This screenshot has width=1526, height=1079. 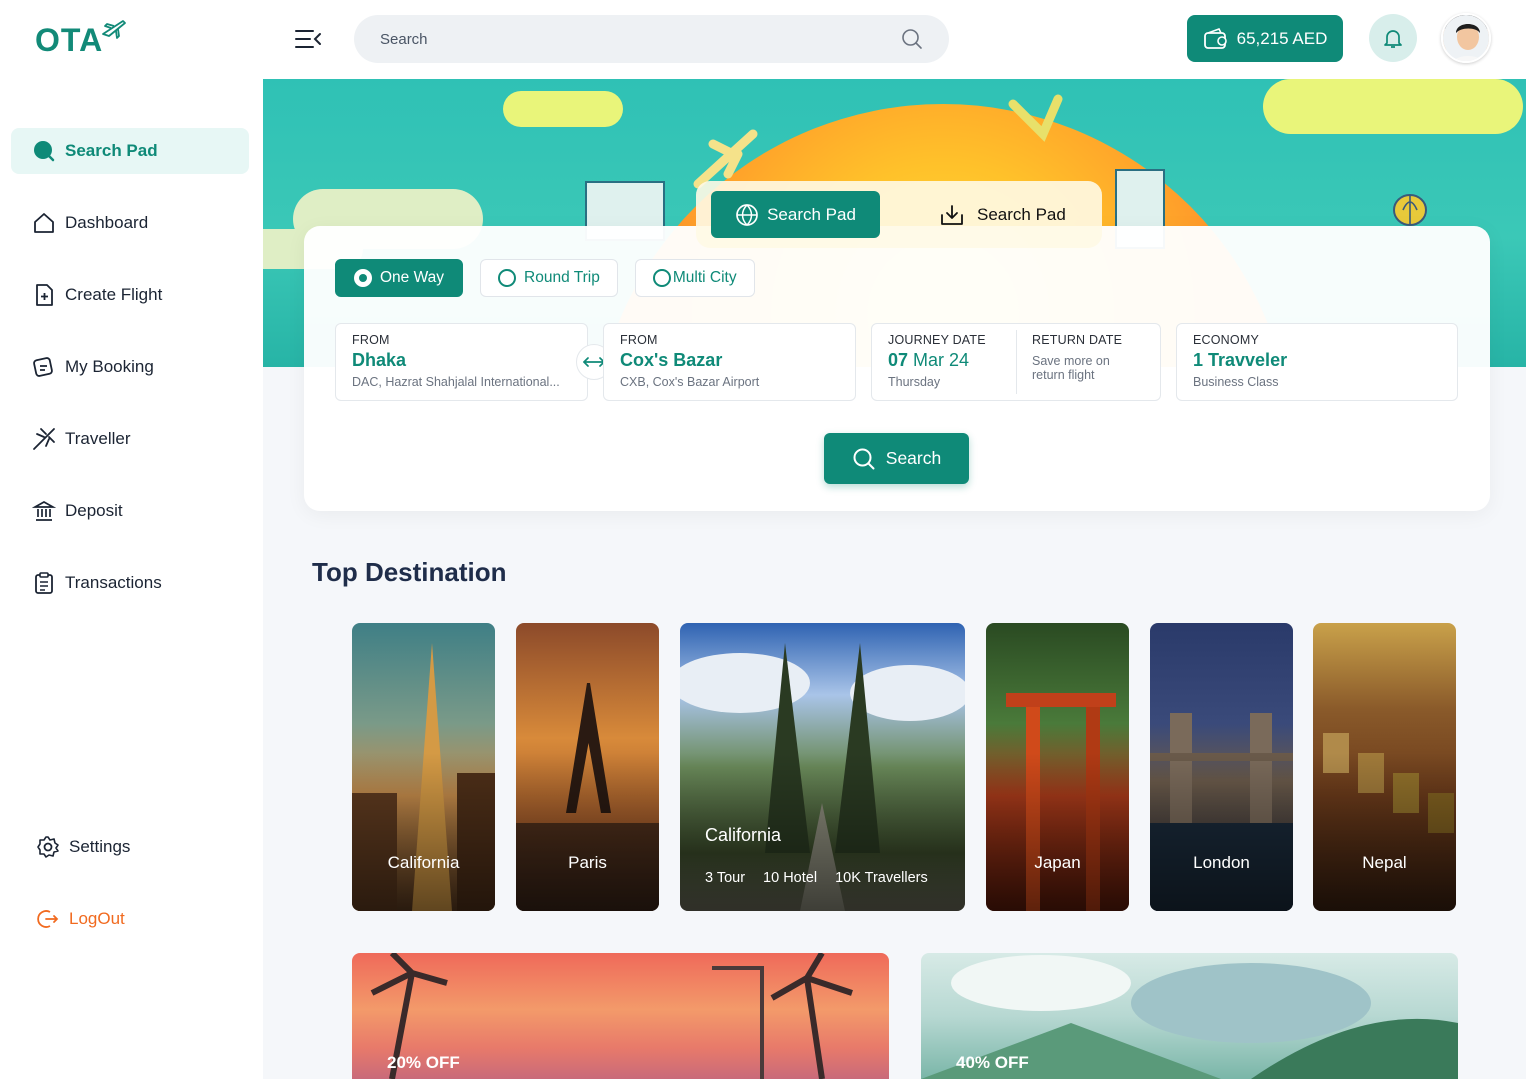 I want to click on tab-search-pad: Search Pad, so click(x=795, y=214).